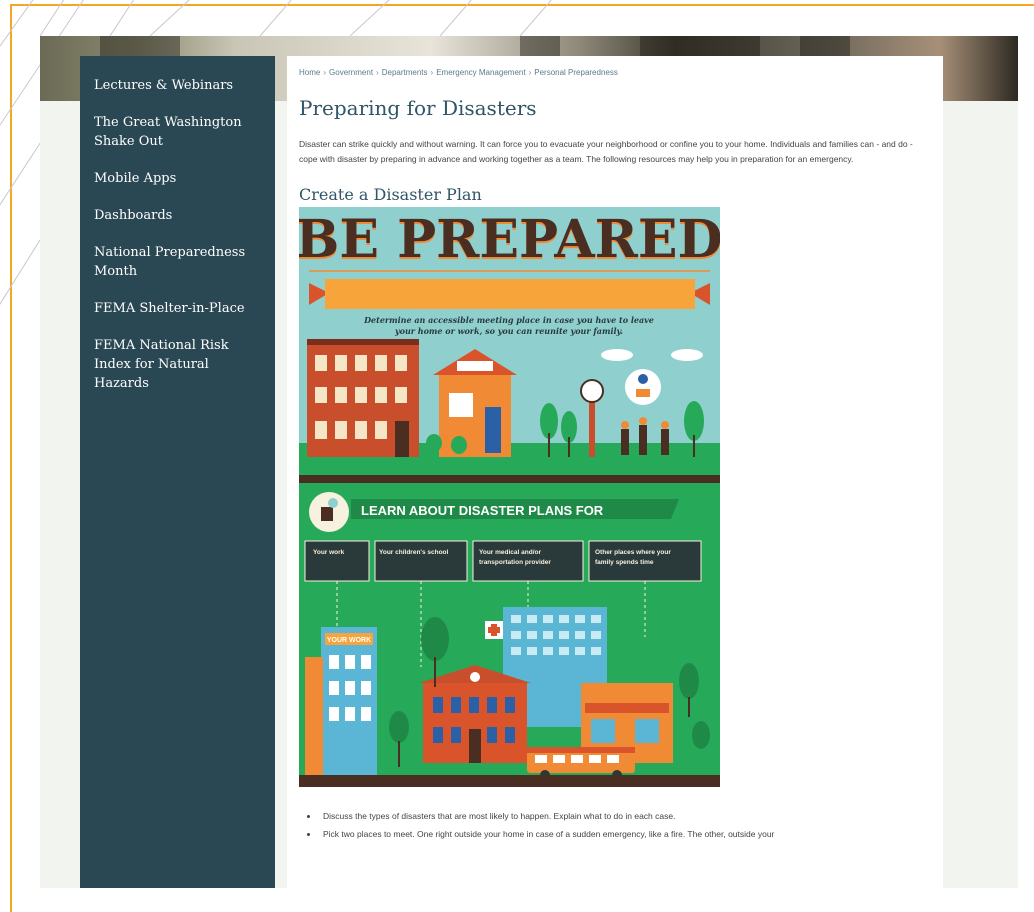 This screenshot has height=912, width=1034. What do you see at coordinates (480, 72) in the screenshot?
I see `breadcrumb-emergency-management: Emergency Management` at bounding box center [480, 72].